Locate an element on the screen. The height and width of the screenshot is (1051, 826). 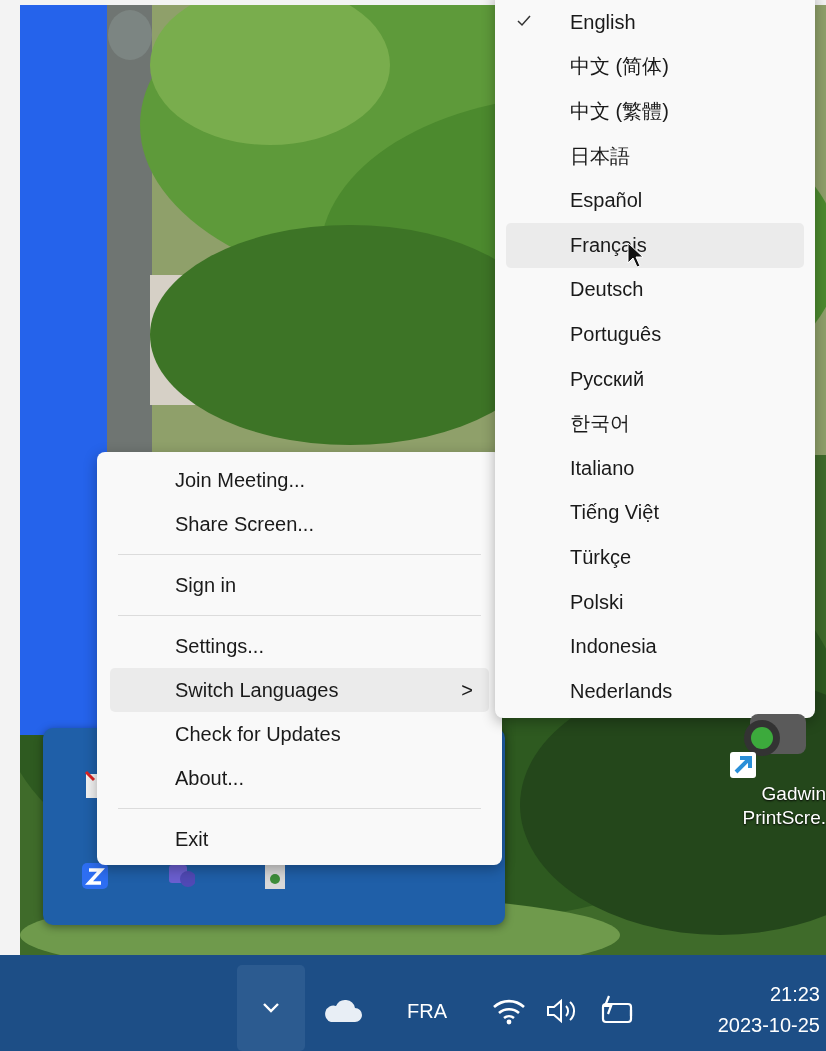
language-item: Indonesia is located at coordinates (655, 646).